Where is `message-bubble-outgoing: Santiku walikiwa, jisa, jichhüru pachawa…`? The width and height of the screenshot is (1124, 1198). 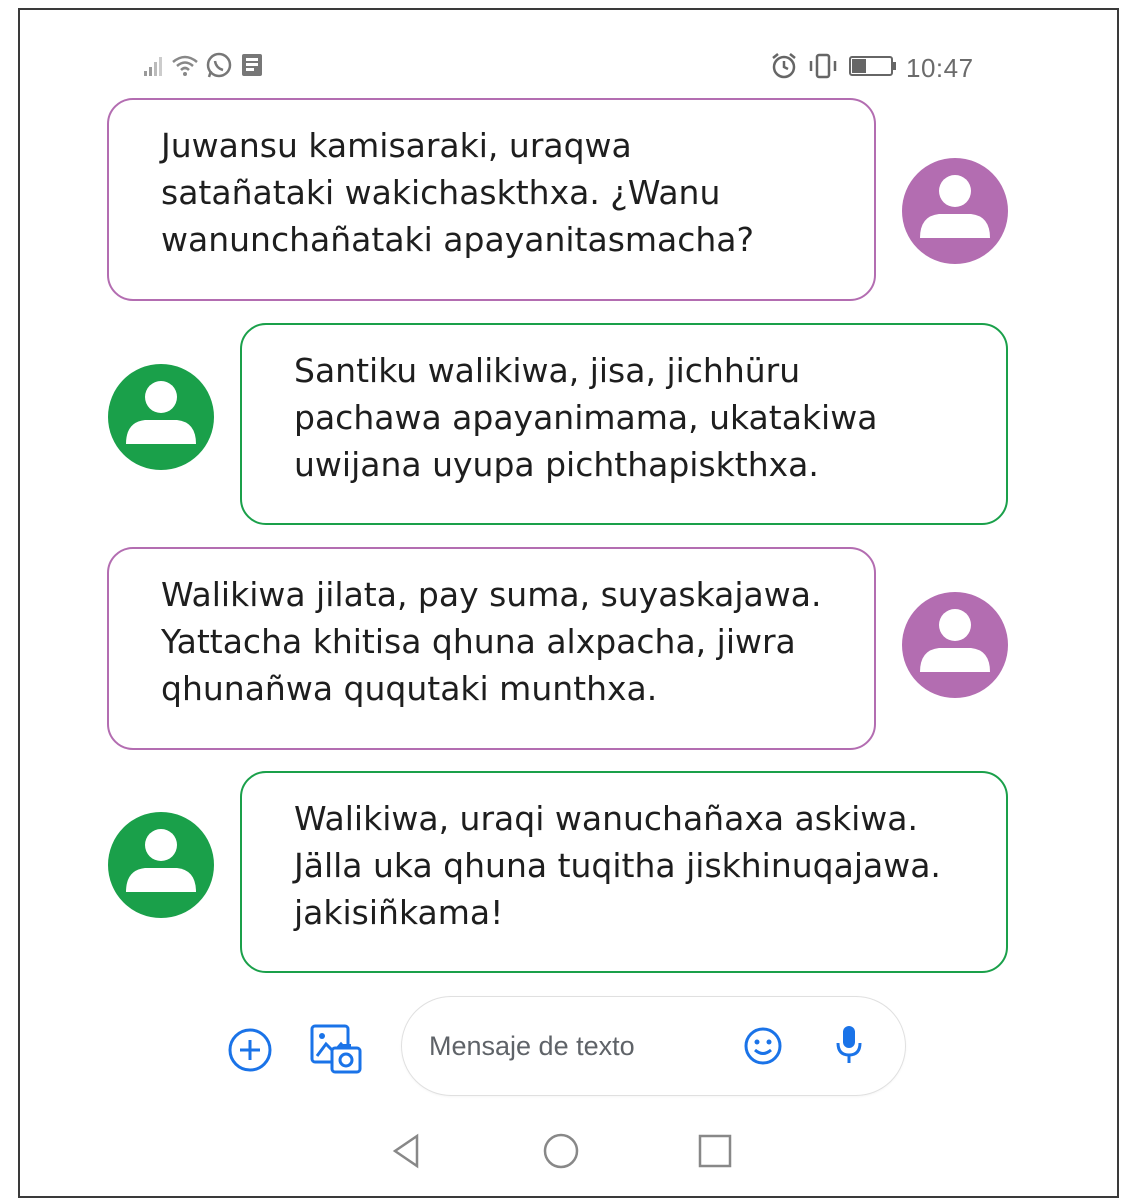
message-bubble-outgoing: Santiku walikiwa, jisa, jichhüru pachawa… is located at coordinates (624, 424).